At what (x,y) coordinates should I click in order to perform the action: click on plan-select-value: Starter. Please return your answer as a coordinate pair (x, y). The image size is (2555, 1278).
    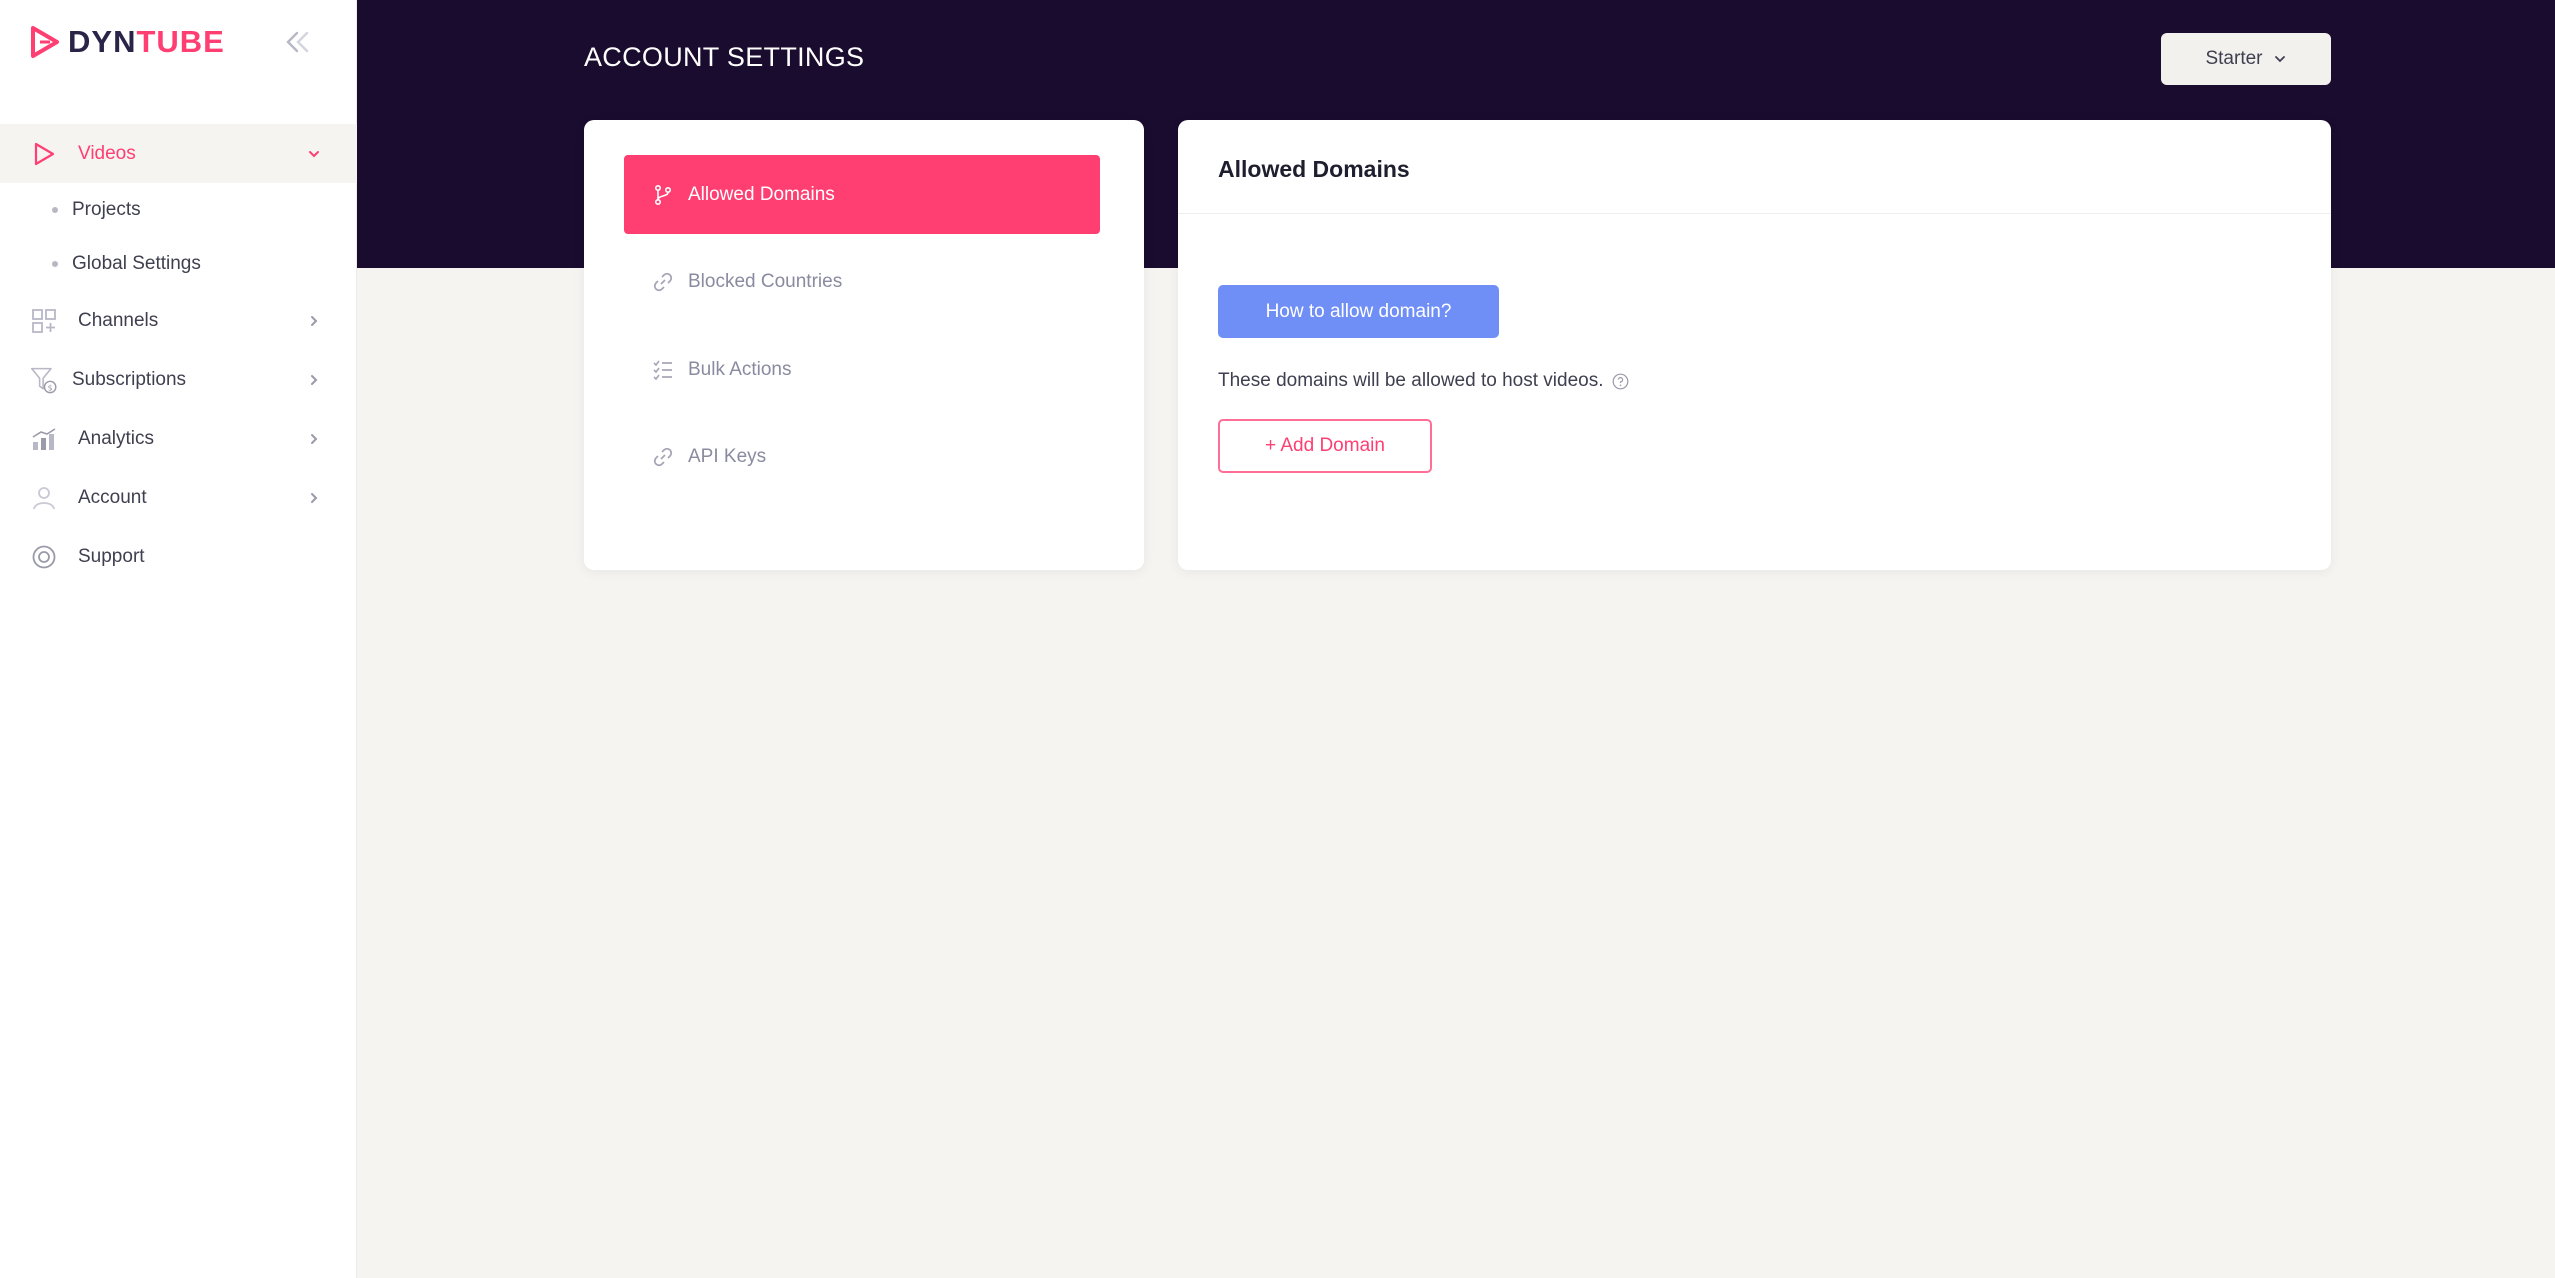
    Looking at the image, I should click on (2234, 58).